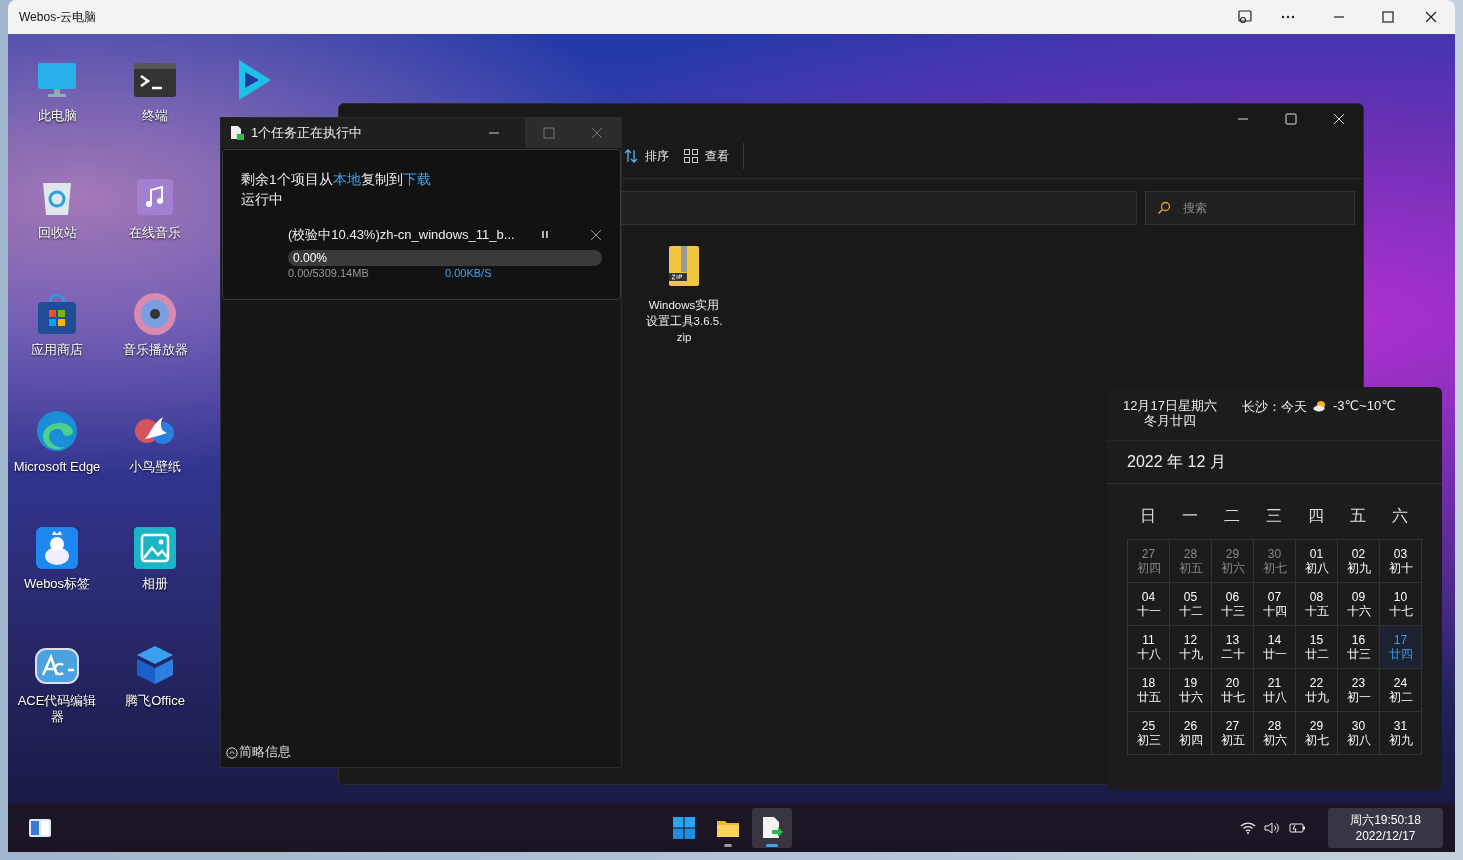  I want to click on taskbar-app, so click(772, 828).